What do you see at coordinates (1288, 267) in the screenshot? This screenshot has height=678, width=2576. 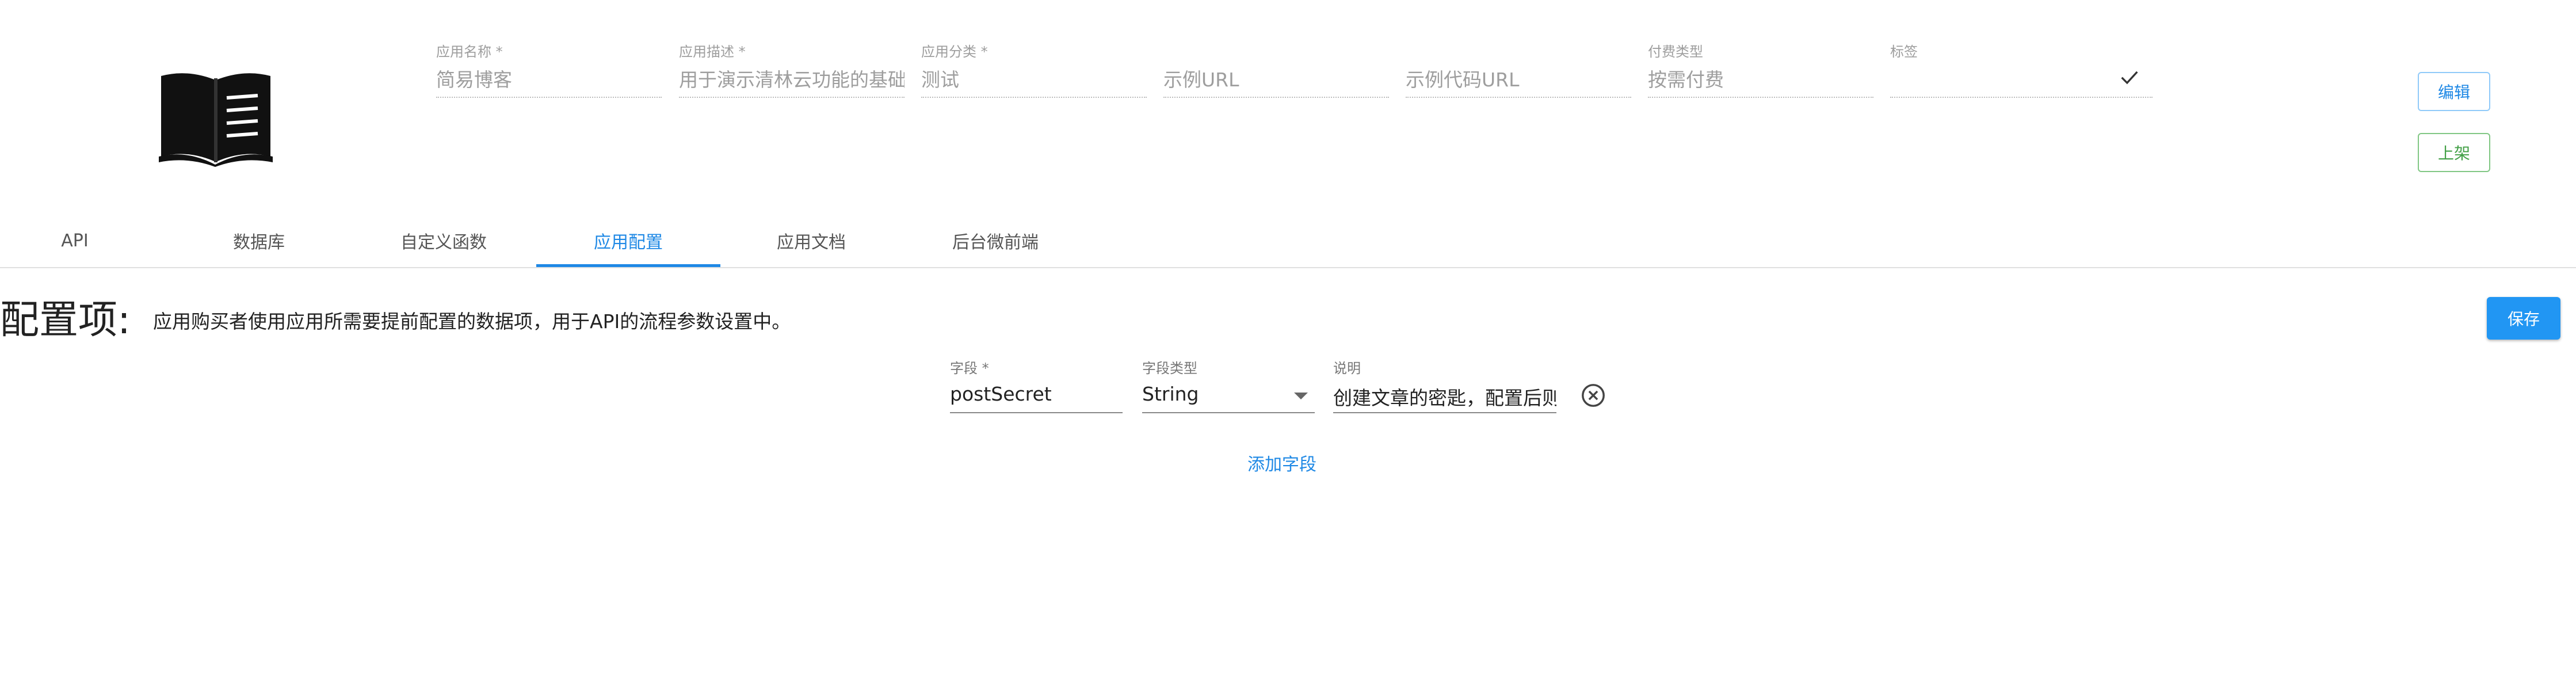 I see `tabs-divider` at bounding box center [1288, 267].